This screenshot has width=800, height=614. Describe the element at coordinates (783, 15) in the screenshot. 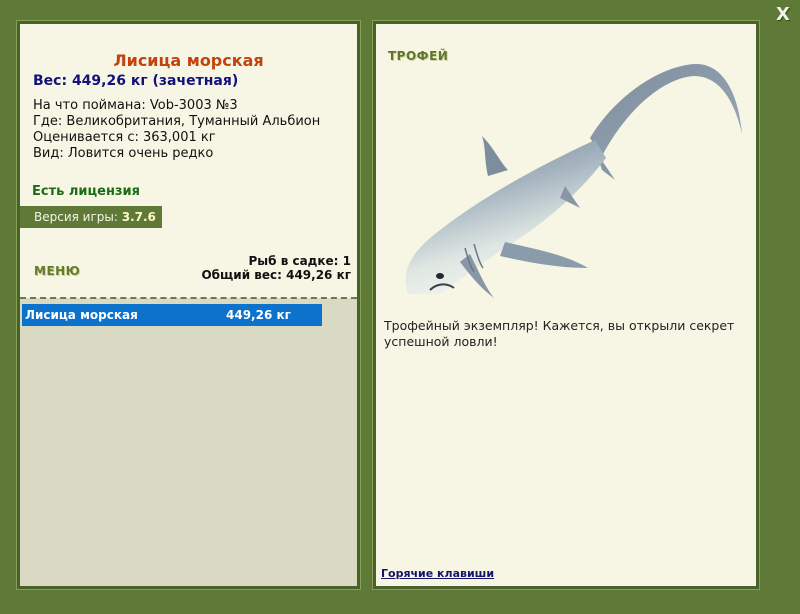

I see `close-button: X` at that location.